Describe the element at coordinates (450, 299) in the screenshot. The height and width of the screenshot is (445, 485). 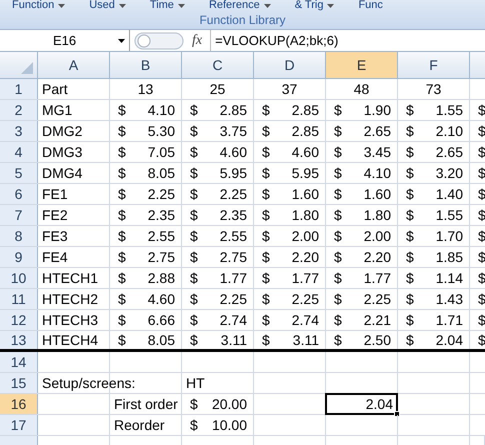
I see `cell-amount: 1.43` at that location.